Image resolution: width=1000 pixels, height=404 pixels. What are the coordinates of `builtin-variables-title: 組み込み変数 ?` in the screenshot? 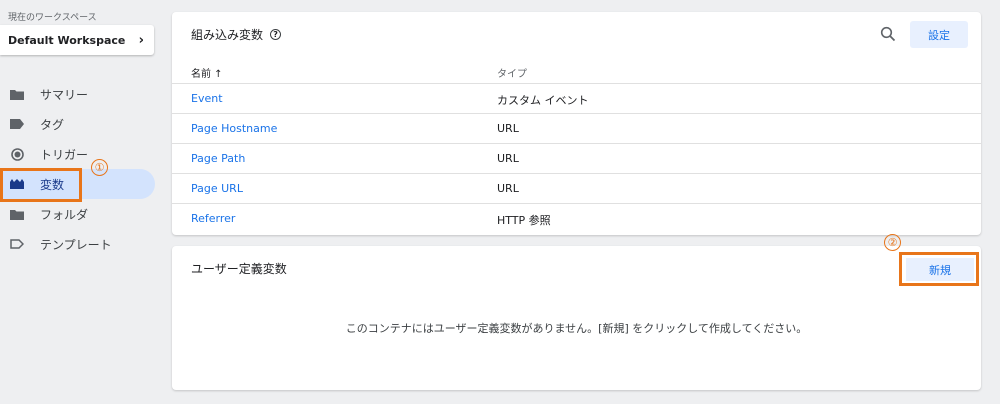 It's located at (236, 34).